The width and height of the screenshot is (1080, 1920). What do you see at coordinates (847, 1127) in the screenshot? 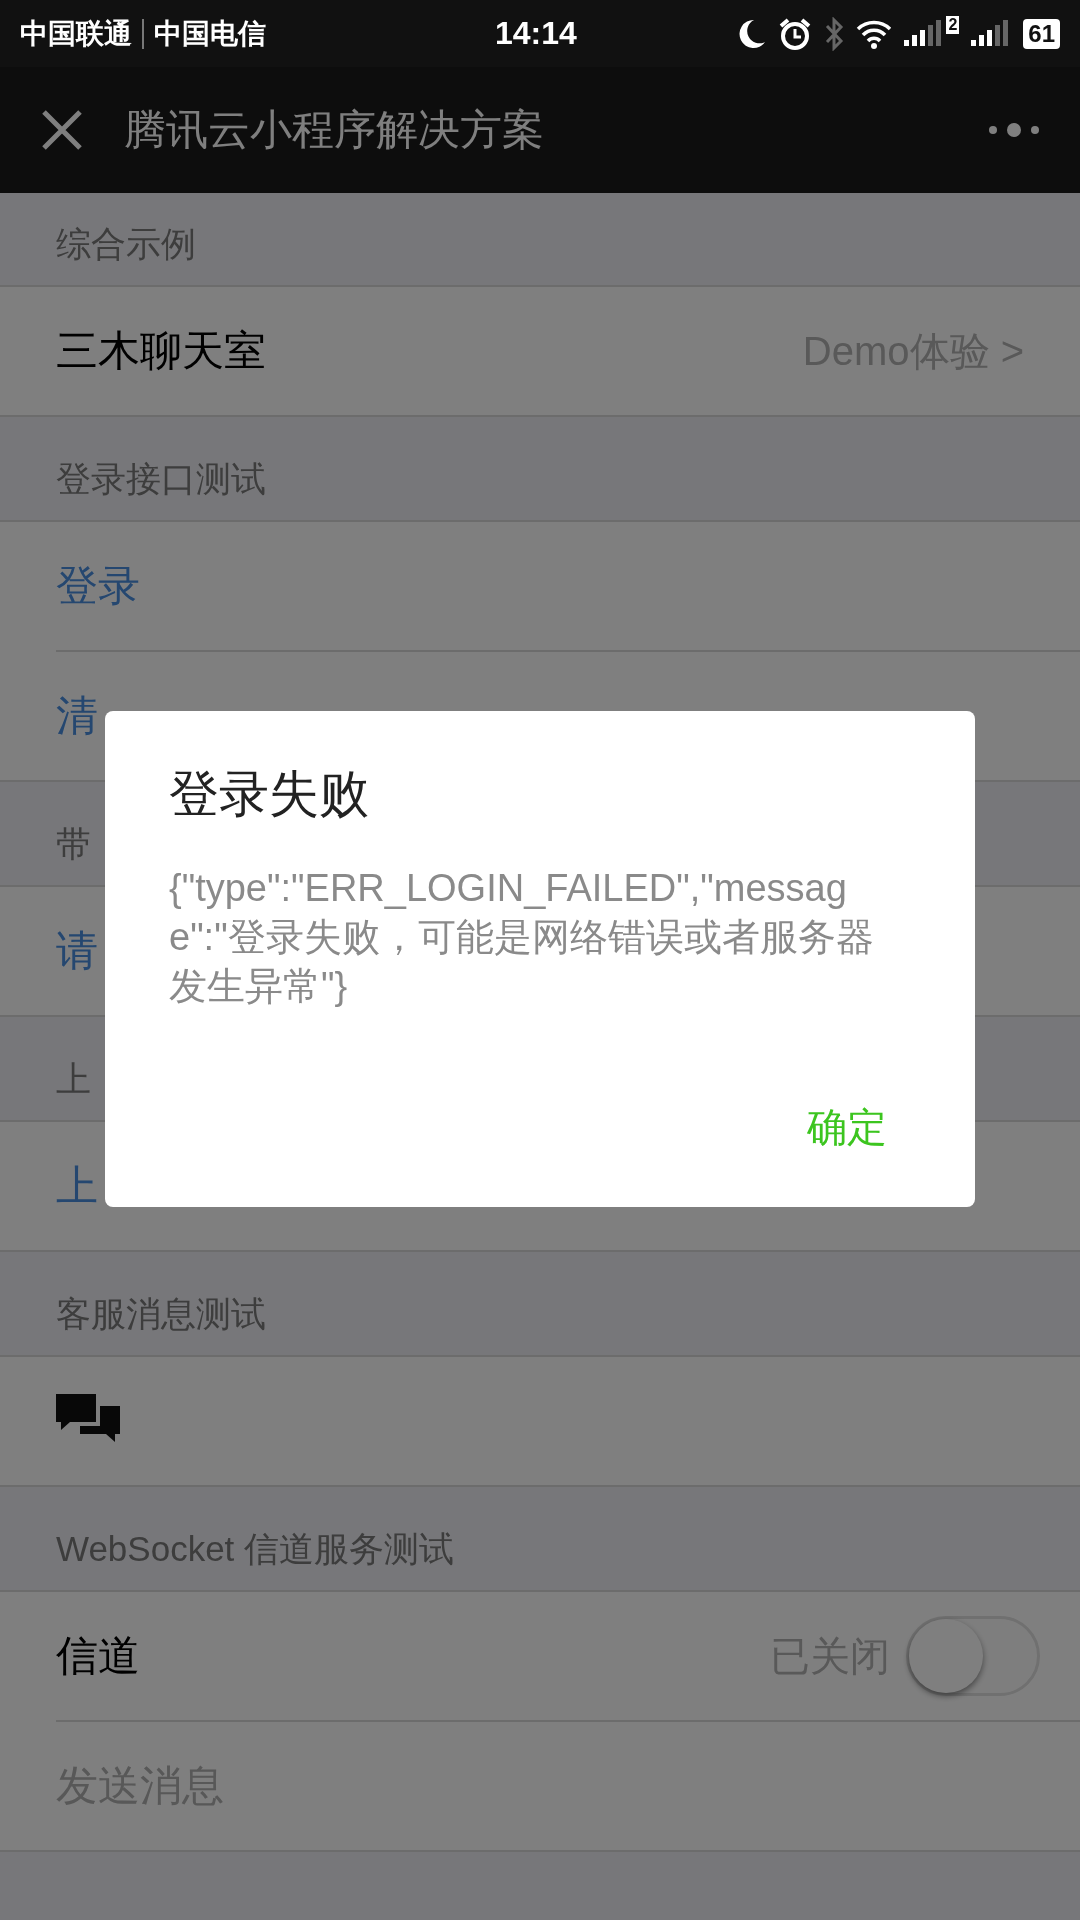
I see `confirm-button: 确定` at bounding box center [847, 1127].